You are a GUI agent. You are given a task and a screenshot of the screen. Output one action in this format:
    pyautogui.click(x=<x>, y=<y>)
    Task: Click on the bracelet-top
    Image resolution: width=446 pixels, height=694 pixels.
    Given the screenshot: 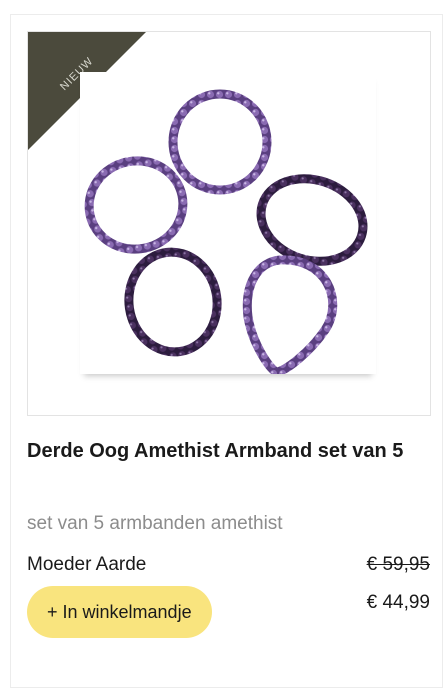 What is the action you would take?
    pyautogui.click(x=220, y=142)
    